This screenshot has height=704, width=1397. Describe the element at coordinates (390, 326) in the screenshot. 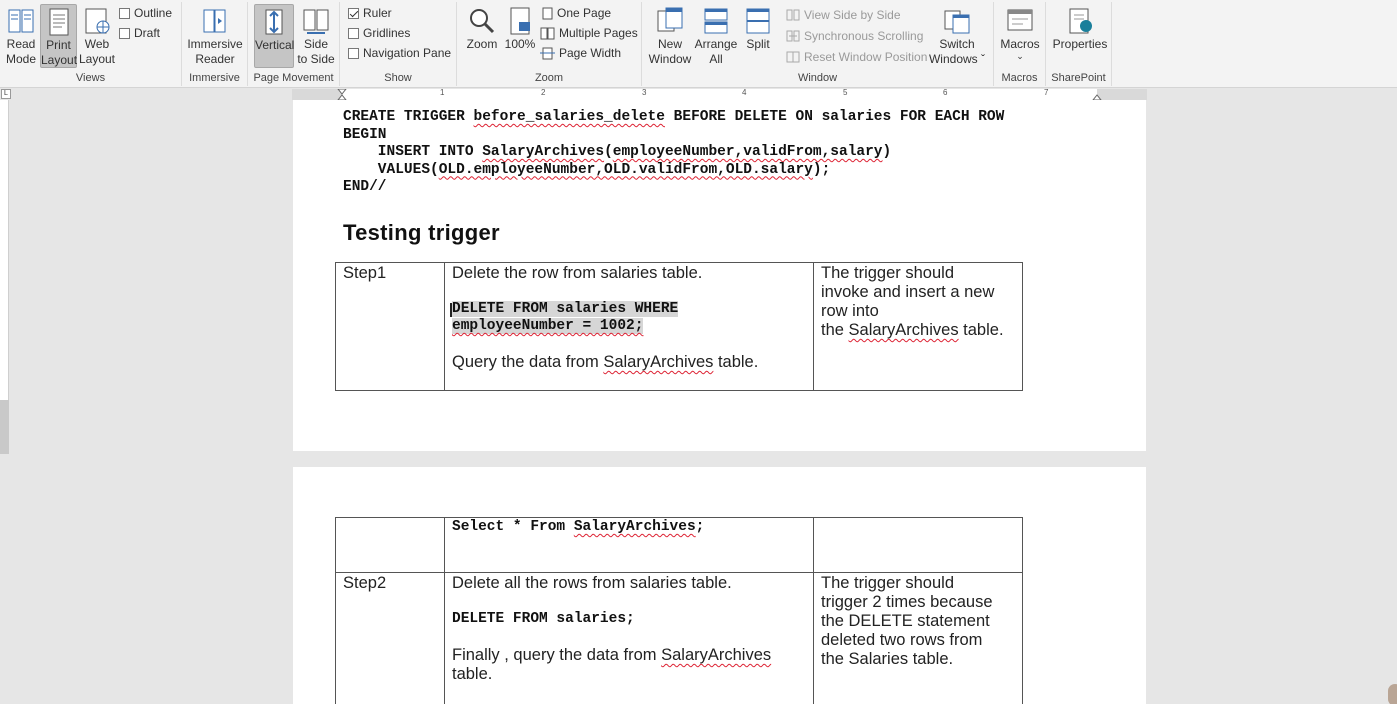

I see `step-cell: Step1` at that location.